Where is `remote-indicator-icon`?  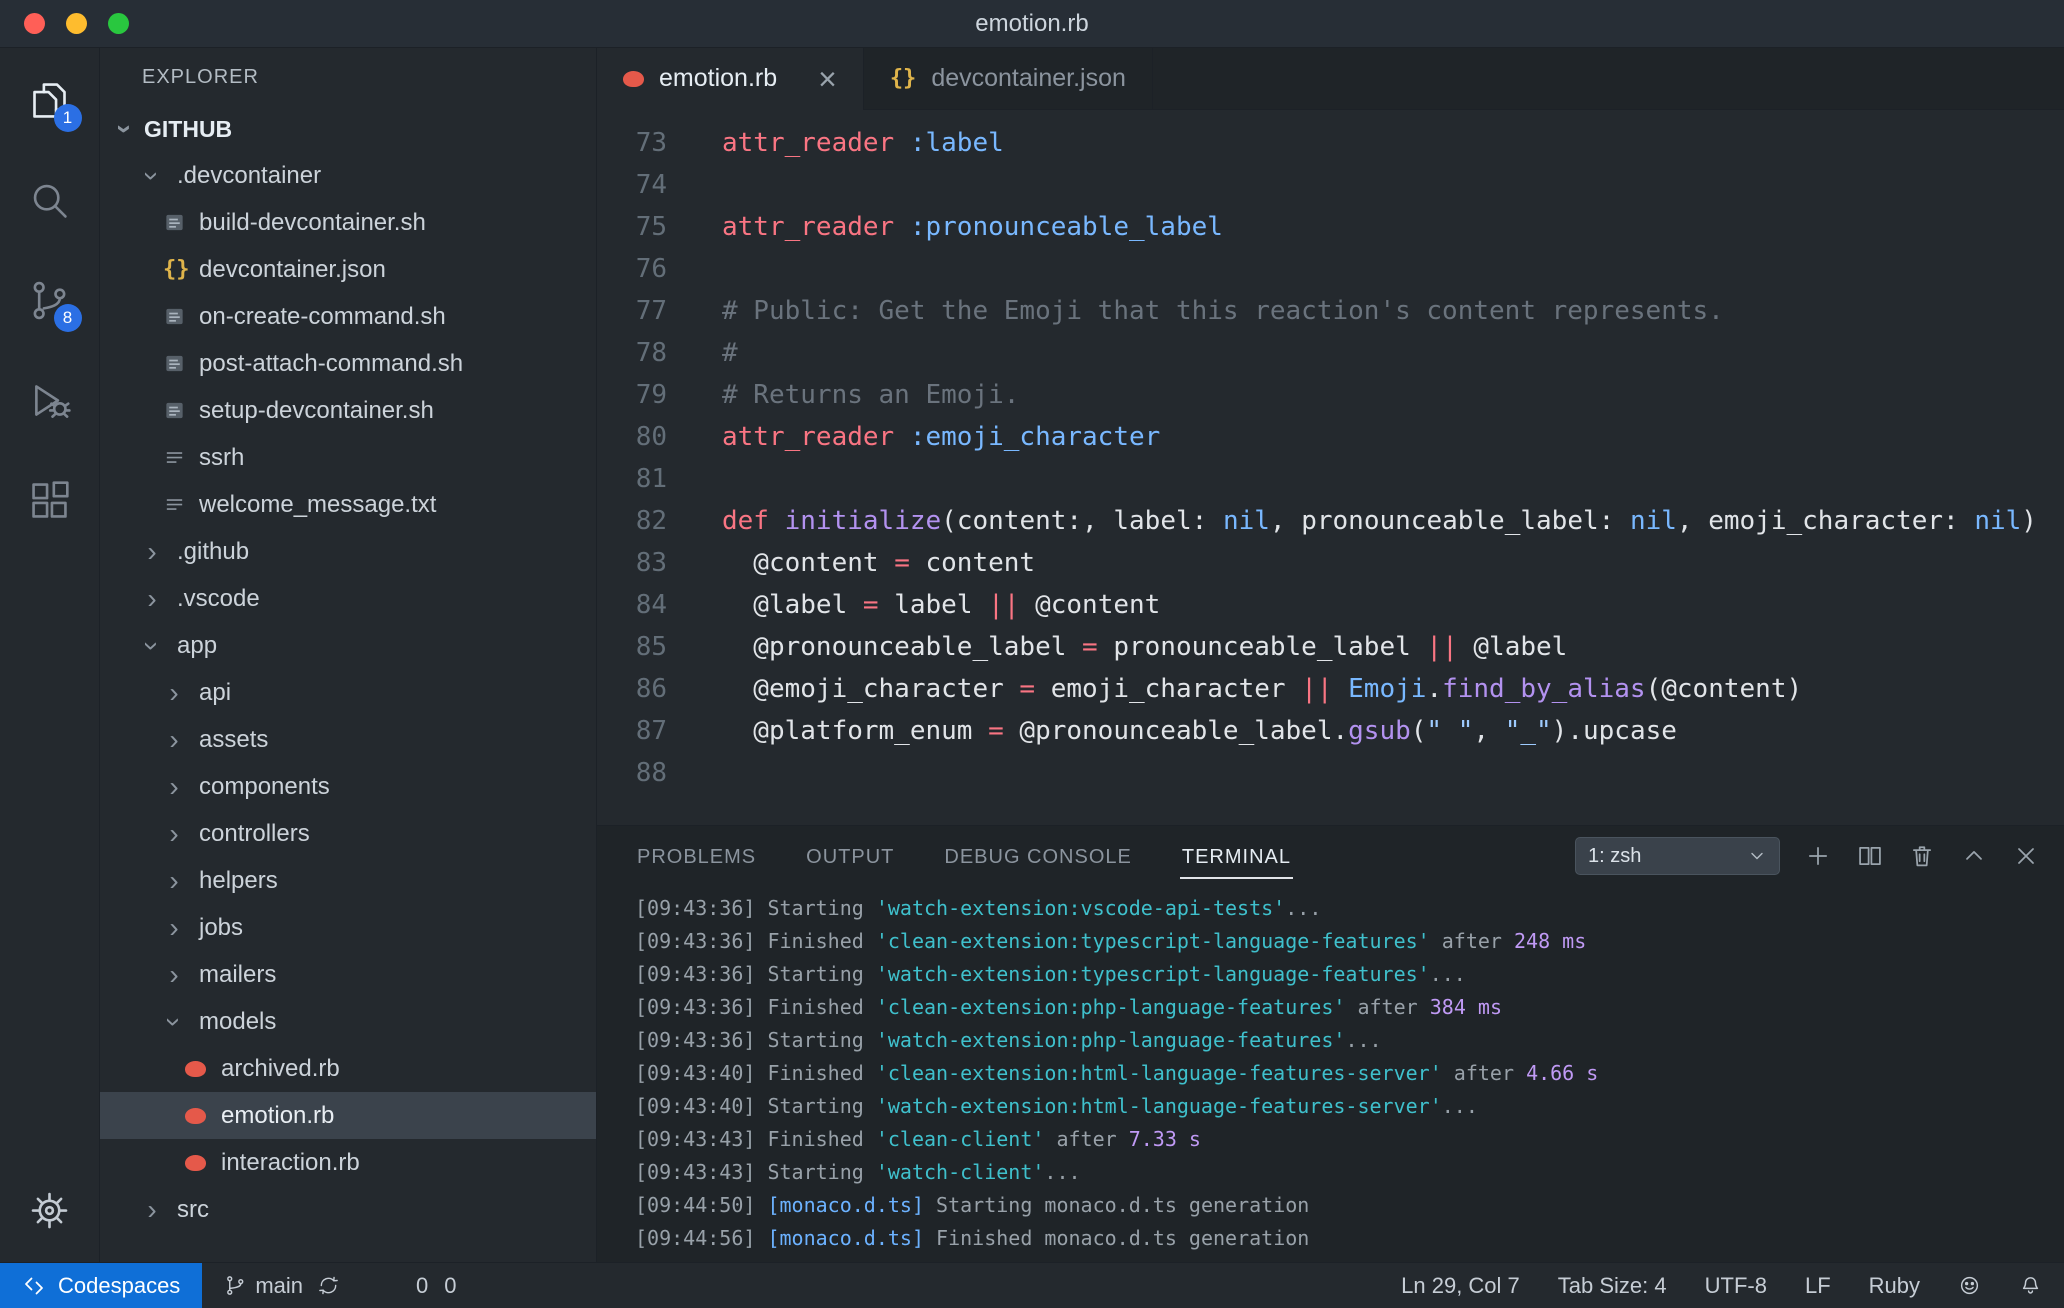 remote-indicator-icon is located at coordinates (34, 1285).